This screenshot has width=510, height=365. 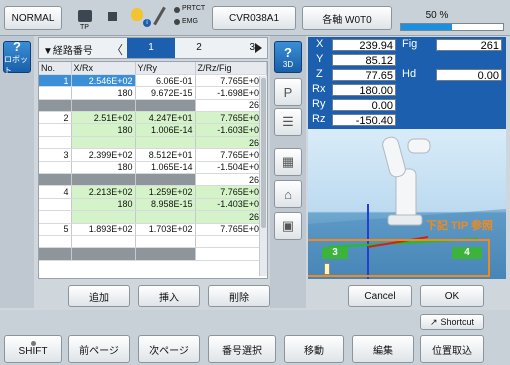 What do you see at coordinates (288, 92) in the screenshot?
I see `point-tool-icon: P` at bounding box center [288, 92].